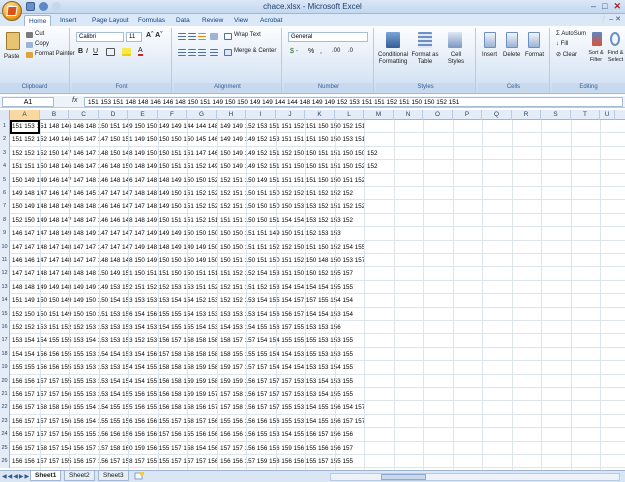 This screenshot has height=482, width=625. I want to click on column-header-m: M, so click(379, 115).